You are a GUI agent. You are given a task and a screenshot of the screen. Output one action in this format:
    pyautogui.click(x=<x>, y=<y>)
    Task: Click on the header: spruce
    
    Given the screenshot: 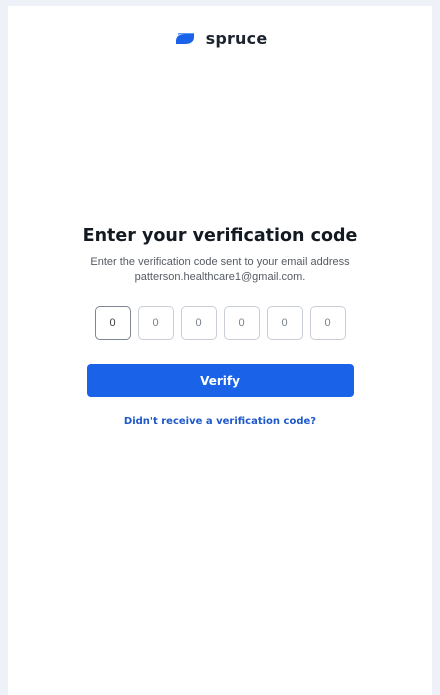 What is the action you would take?
    pyautogui.click(x=220, y=38)
    